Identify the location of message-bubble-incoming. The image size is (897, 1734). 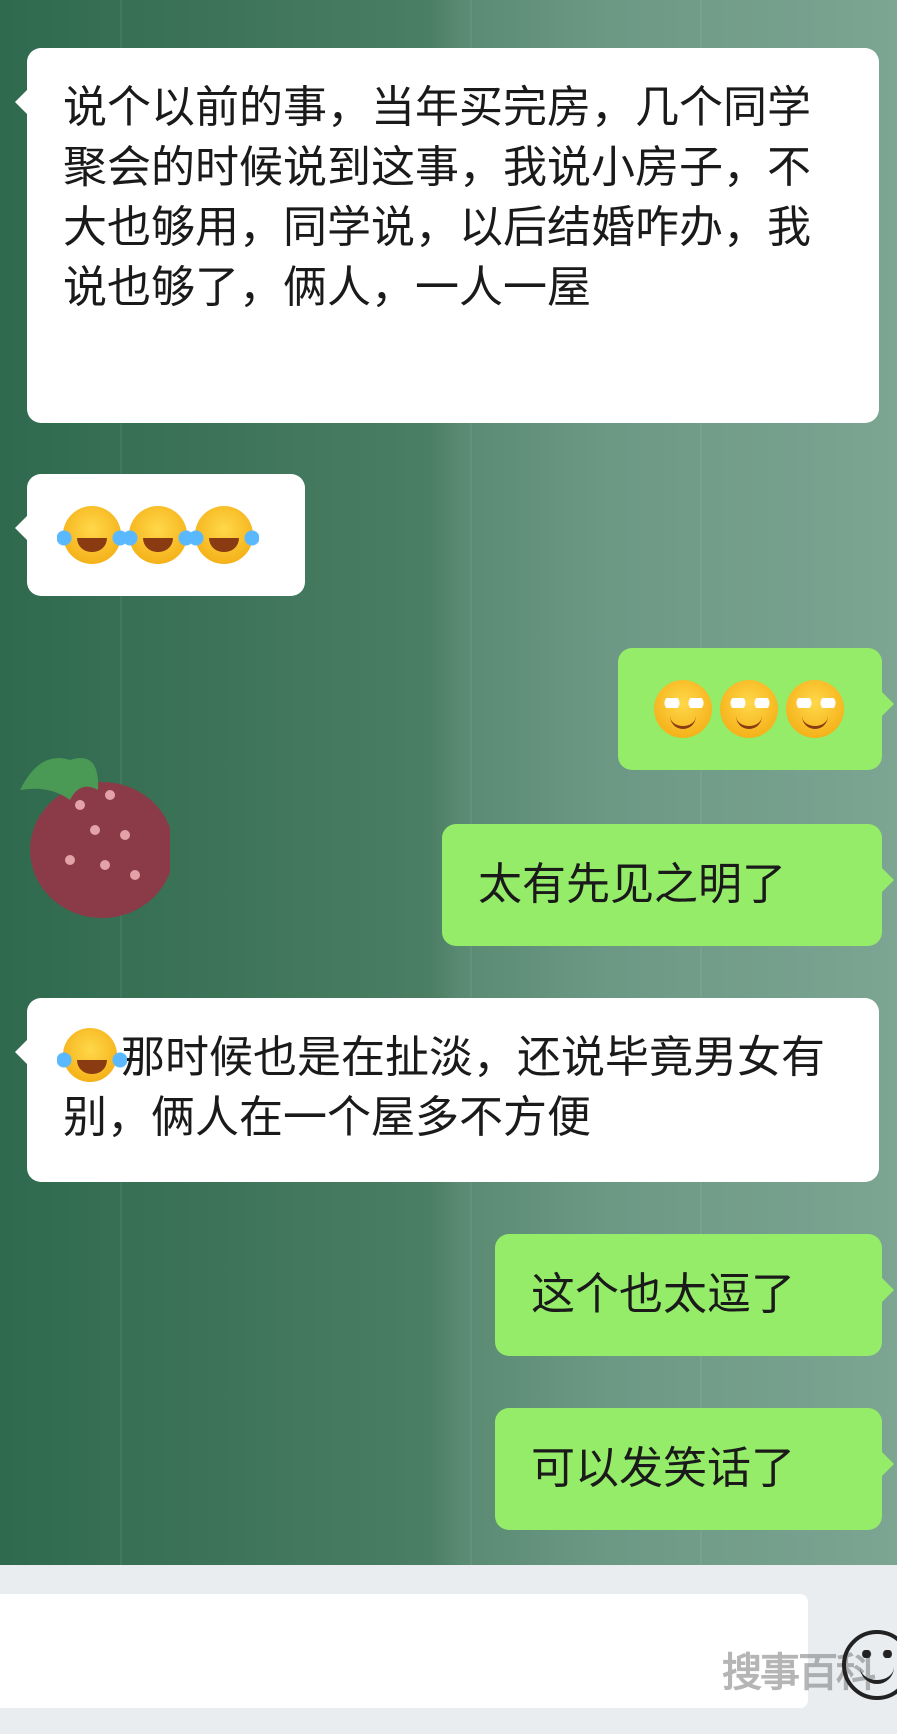
(160, 535).